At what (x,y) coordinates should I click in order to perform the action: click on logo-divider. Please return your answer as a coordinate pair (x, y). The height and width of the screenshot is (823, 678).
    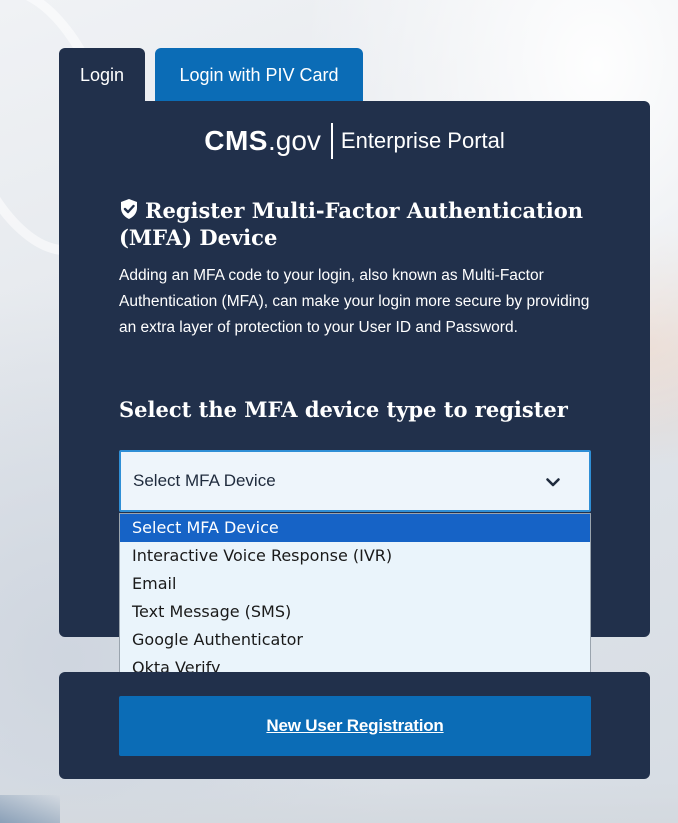
    Looking at the image, I should click on (331, 141).